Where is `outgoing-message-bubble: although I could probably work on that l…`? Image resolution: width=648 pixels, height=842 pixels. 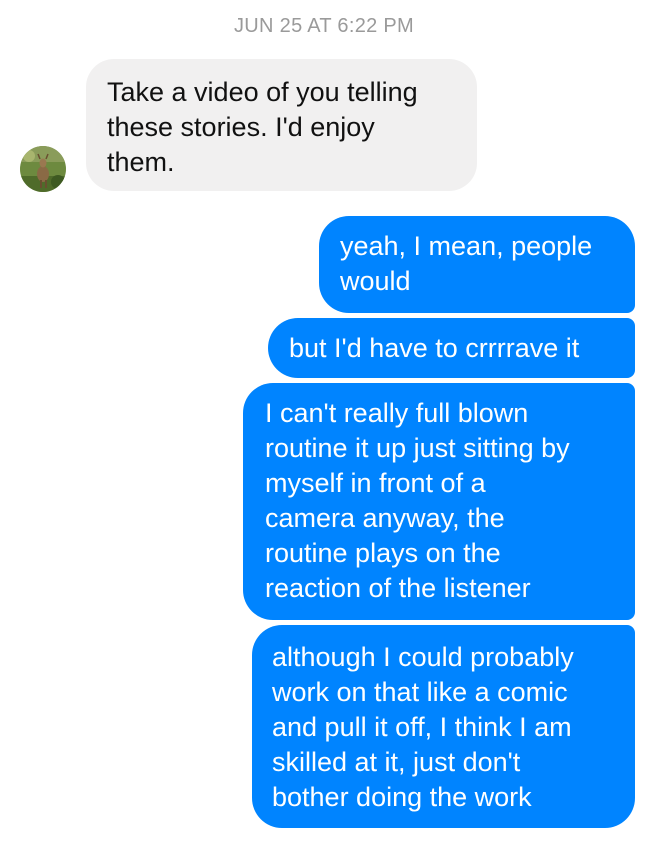 outgoing-message-bubble: although I could probably work on that l… is located at coordinates (443, 726).